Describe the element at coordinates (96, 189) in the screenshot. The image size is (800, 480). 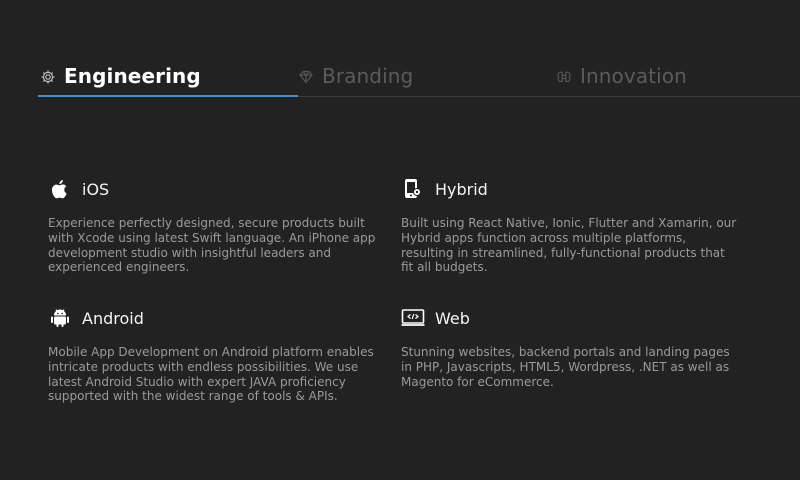
I see `service-title: iOS` at that location.